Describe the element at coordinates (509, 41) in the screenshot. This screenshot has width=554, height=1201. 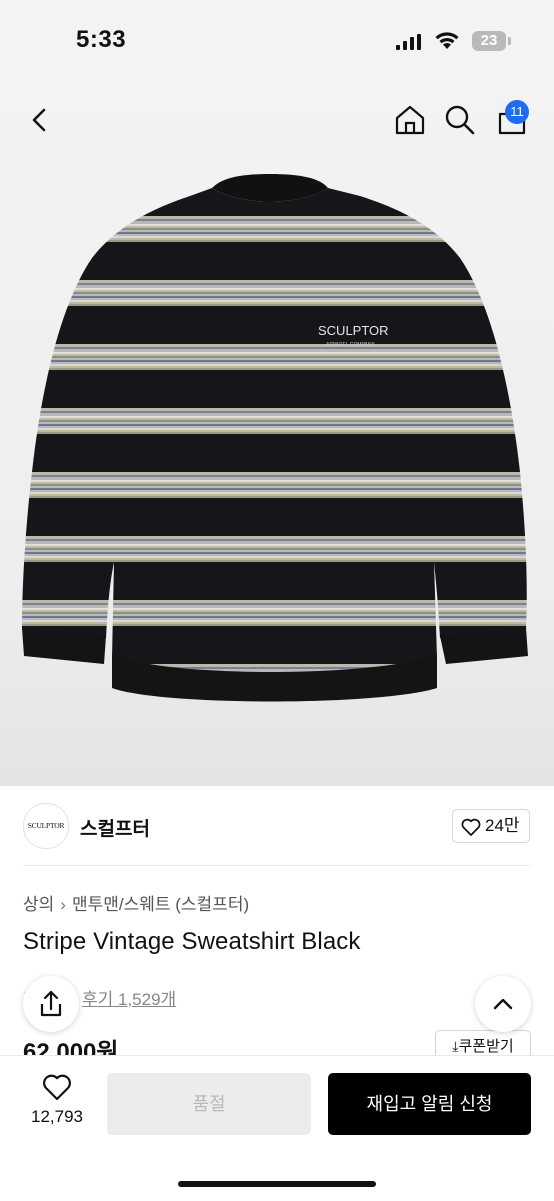
I see `battery-tip` at that location.